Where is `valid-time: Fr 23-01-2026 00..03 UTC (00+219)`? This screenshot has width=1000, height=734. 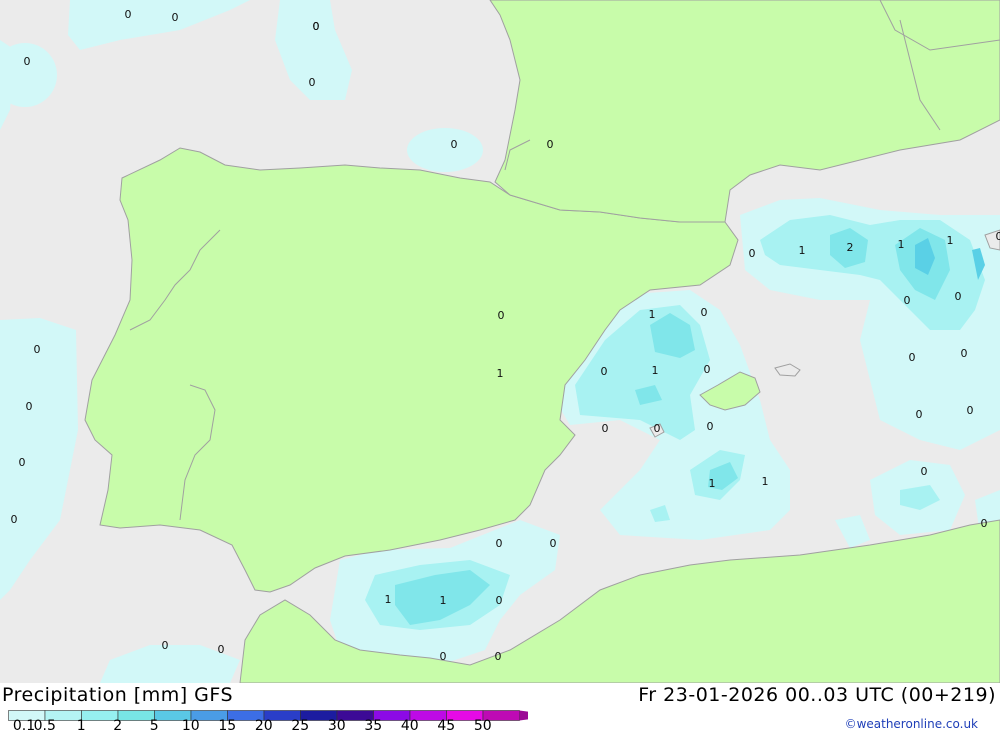
valid-time: Fr 23-01-2026 00..03 UTC (00+219) is located at coordinates (817, 695).